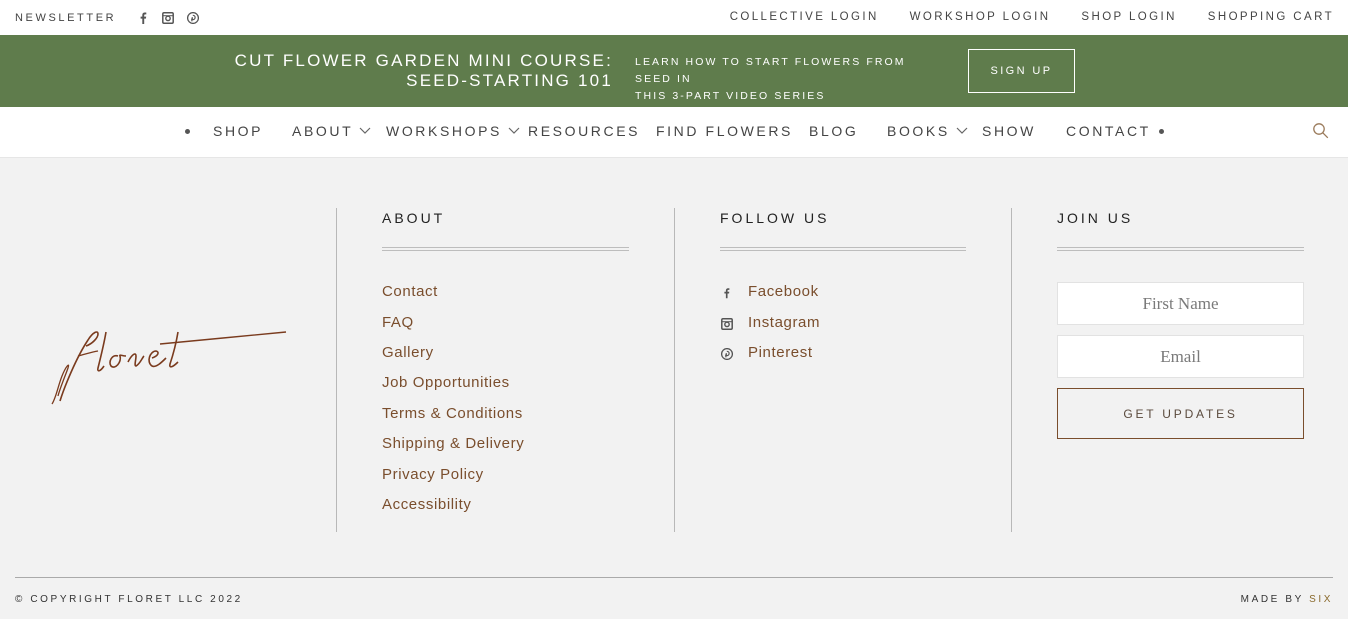 This screenshot has height=619, width=1348. Describe the element at coordinates (1128, 17) in the screenshot. I see `shop-login-link: SHOP LOGIN` at that location.